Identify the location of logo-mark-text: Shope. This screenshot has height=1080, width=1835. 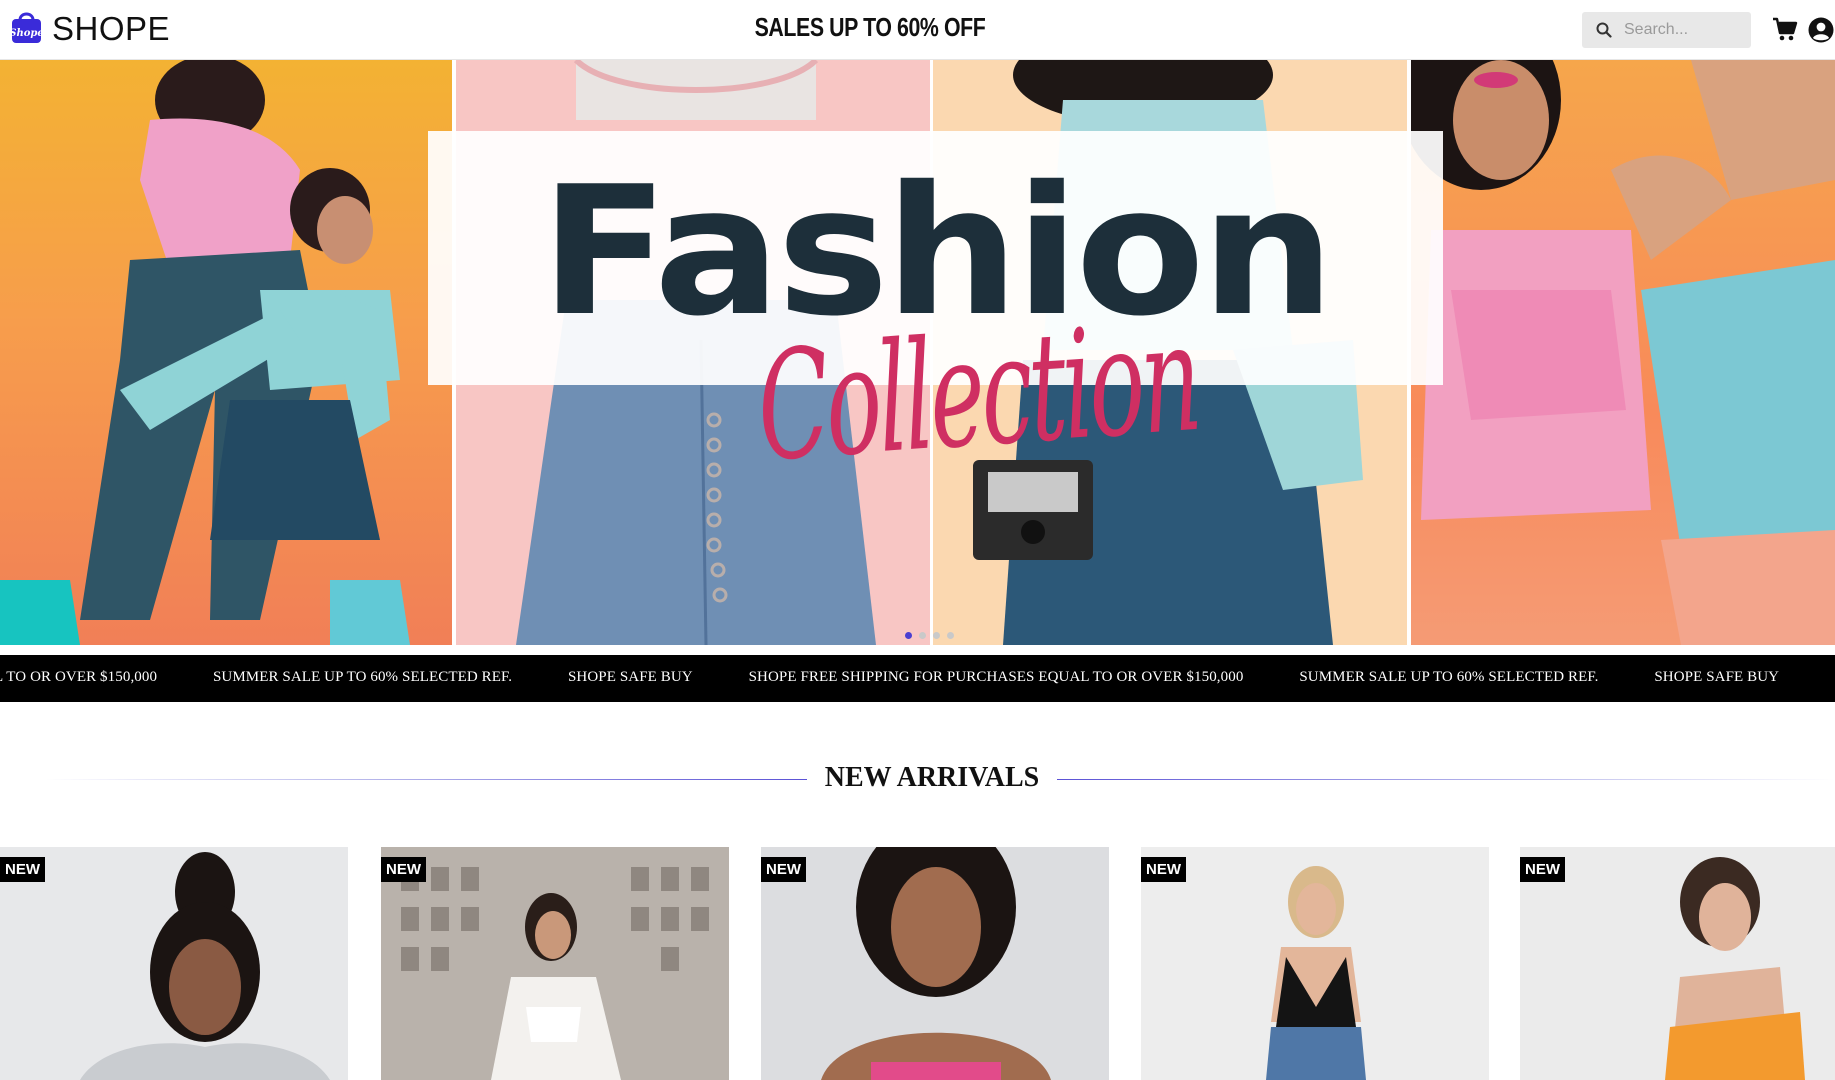
(26, 33).